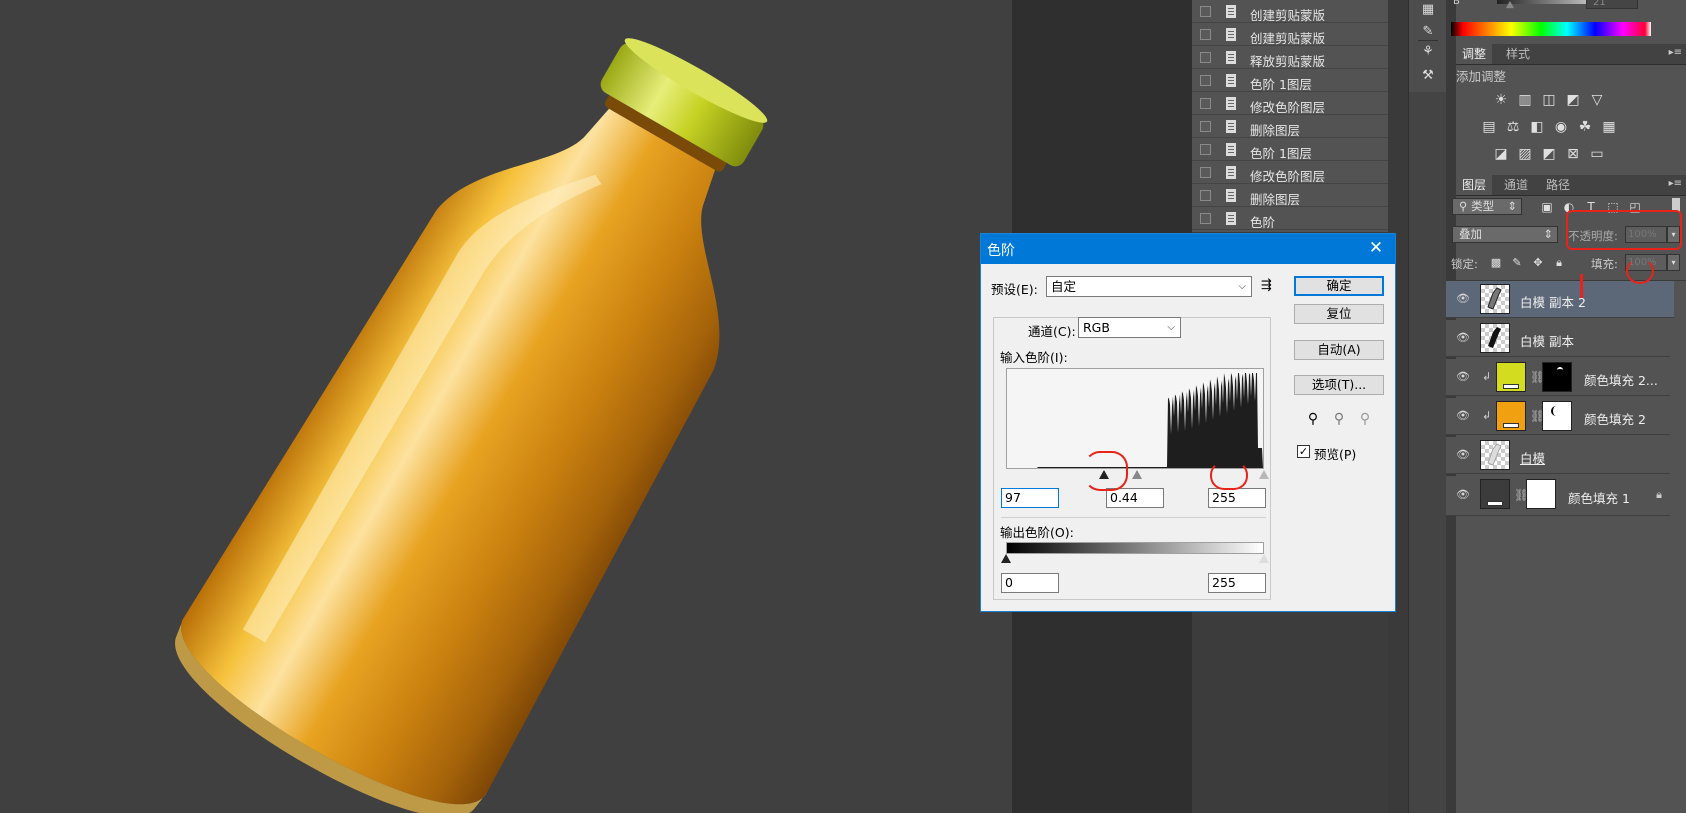 The image size is (1686, 813). What do you see at coordinates (1030, 583) in the screenshot?
I see `output-black-field: 0` at bounding box center [1030, 583].